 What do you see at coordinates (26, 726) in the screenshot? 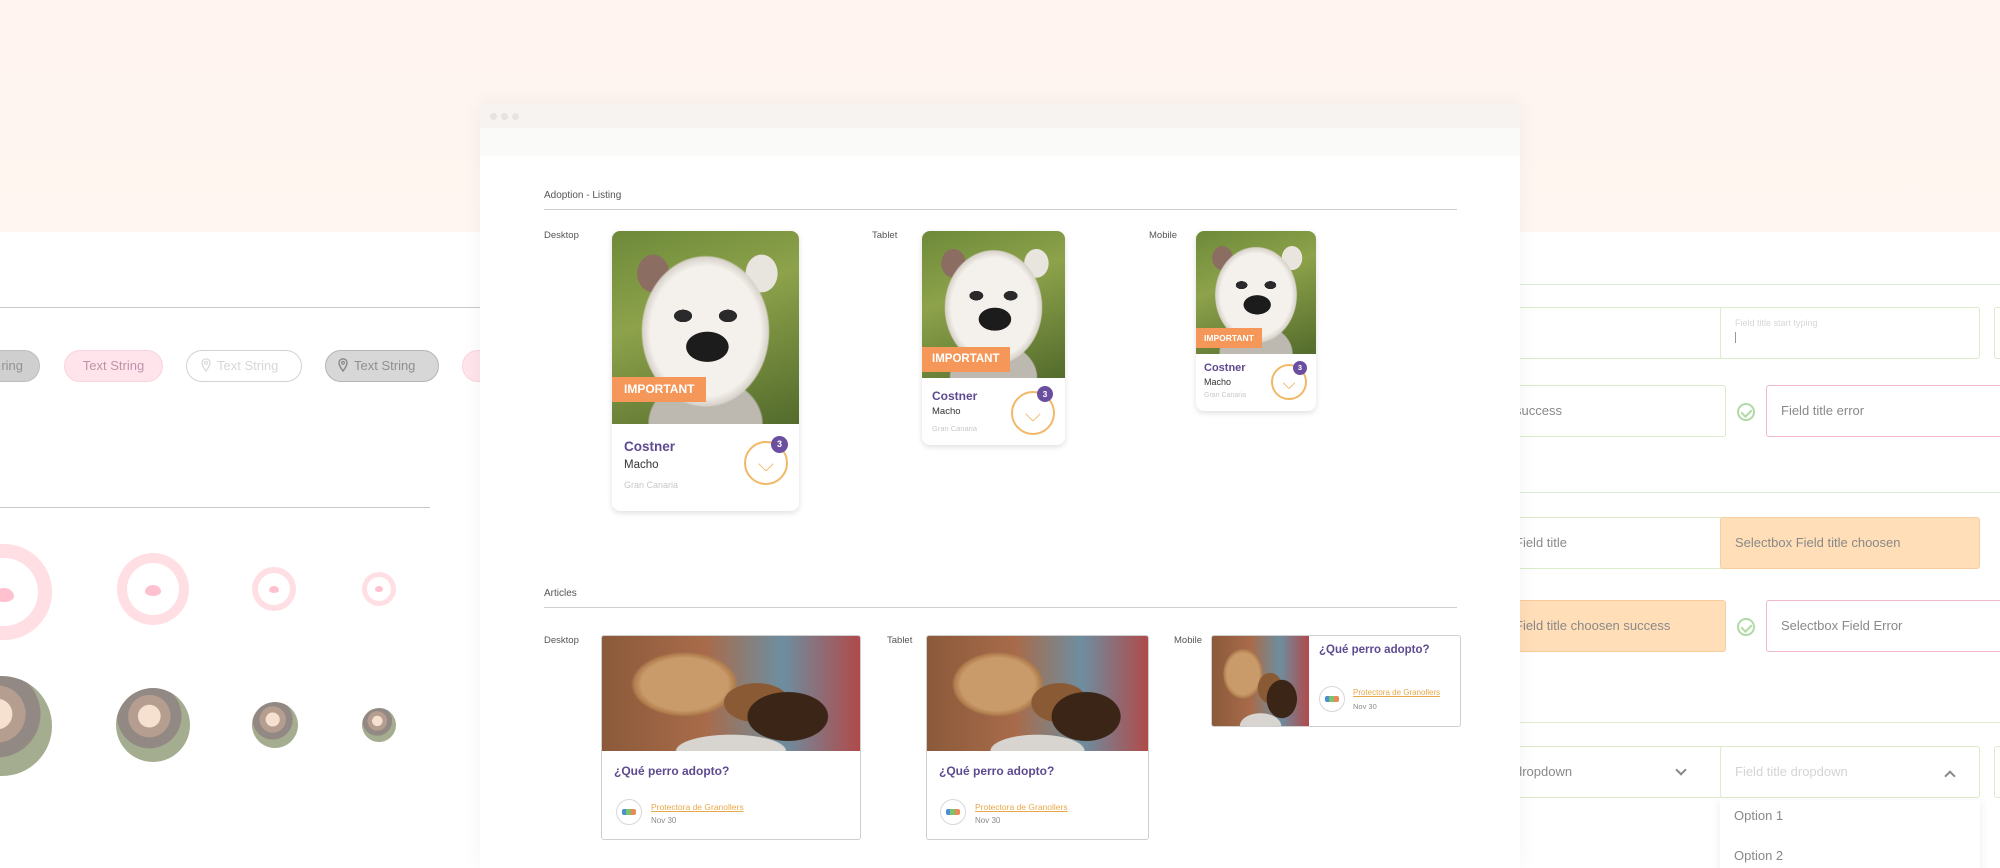
I see `user-avatar-xl` at bounding box center [26, 726].